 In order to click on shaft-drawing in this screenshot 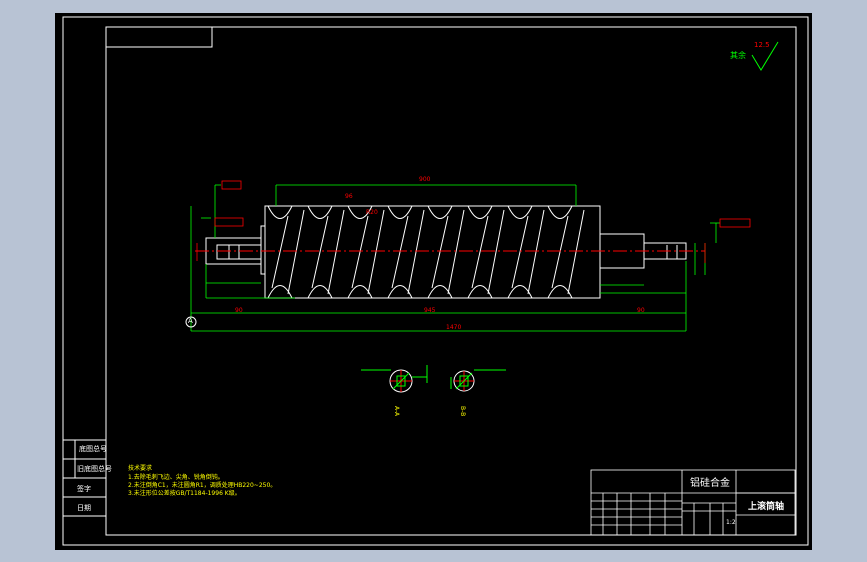, I will do `click(446, 252)`.